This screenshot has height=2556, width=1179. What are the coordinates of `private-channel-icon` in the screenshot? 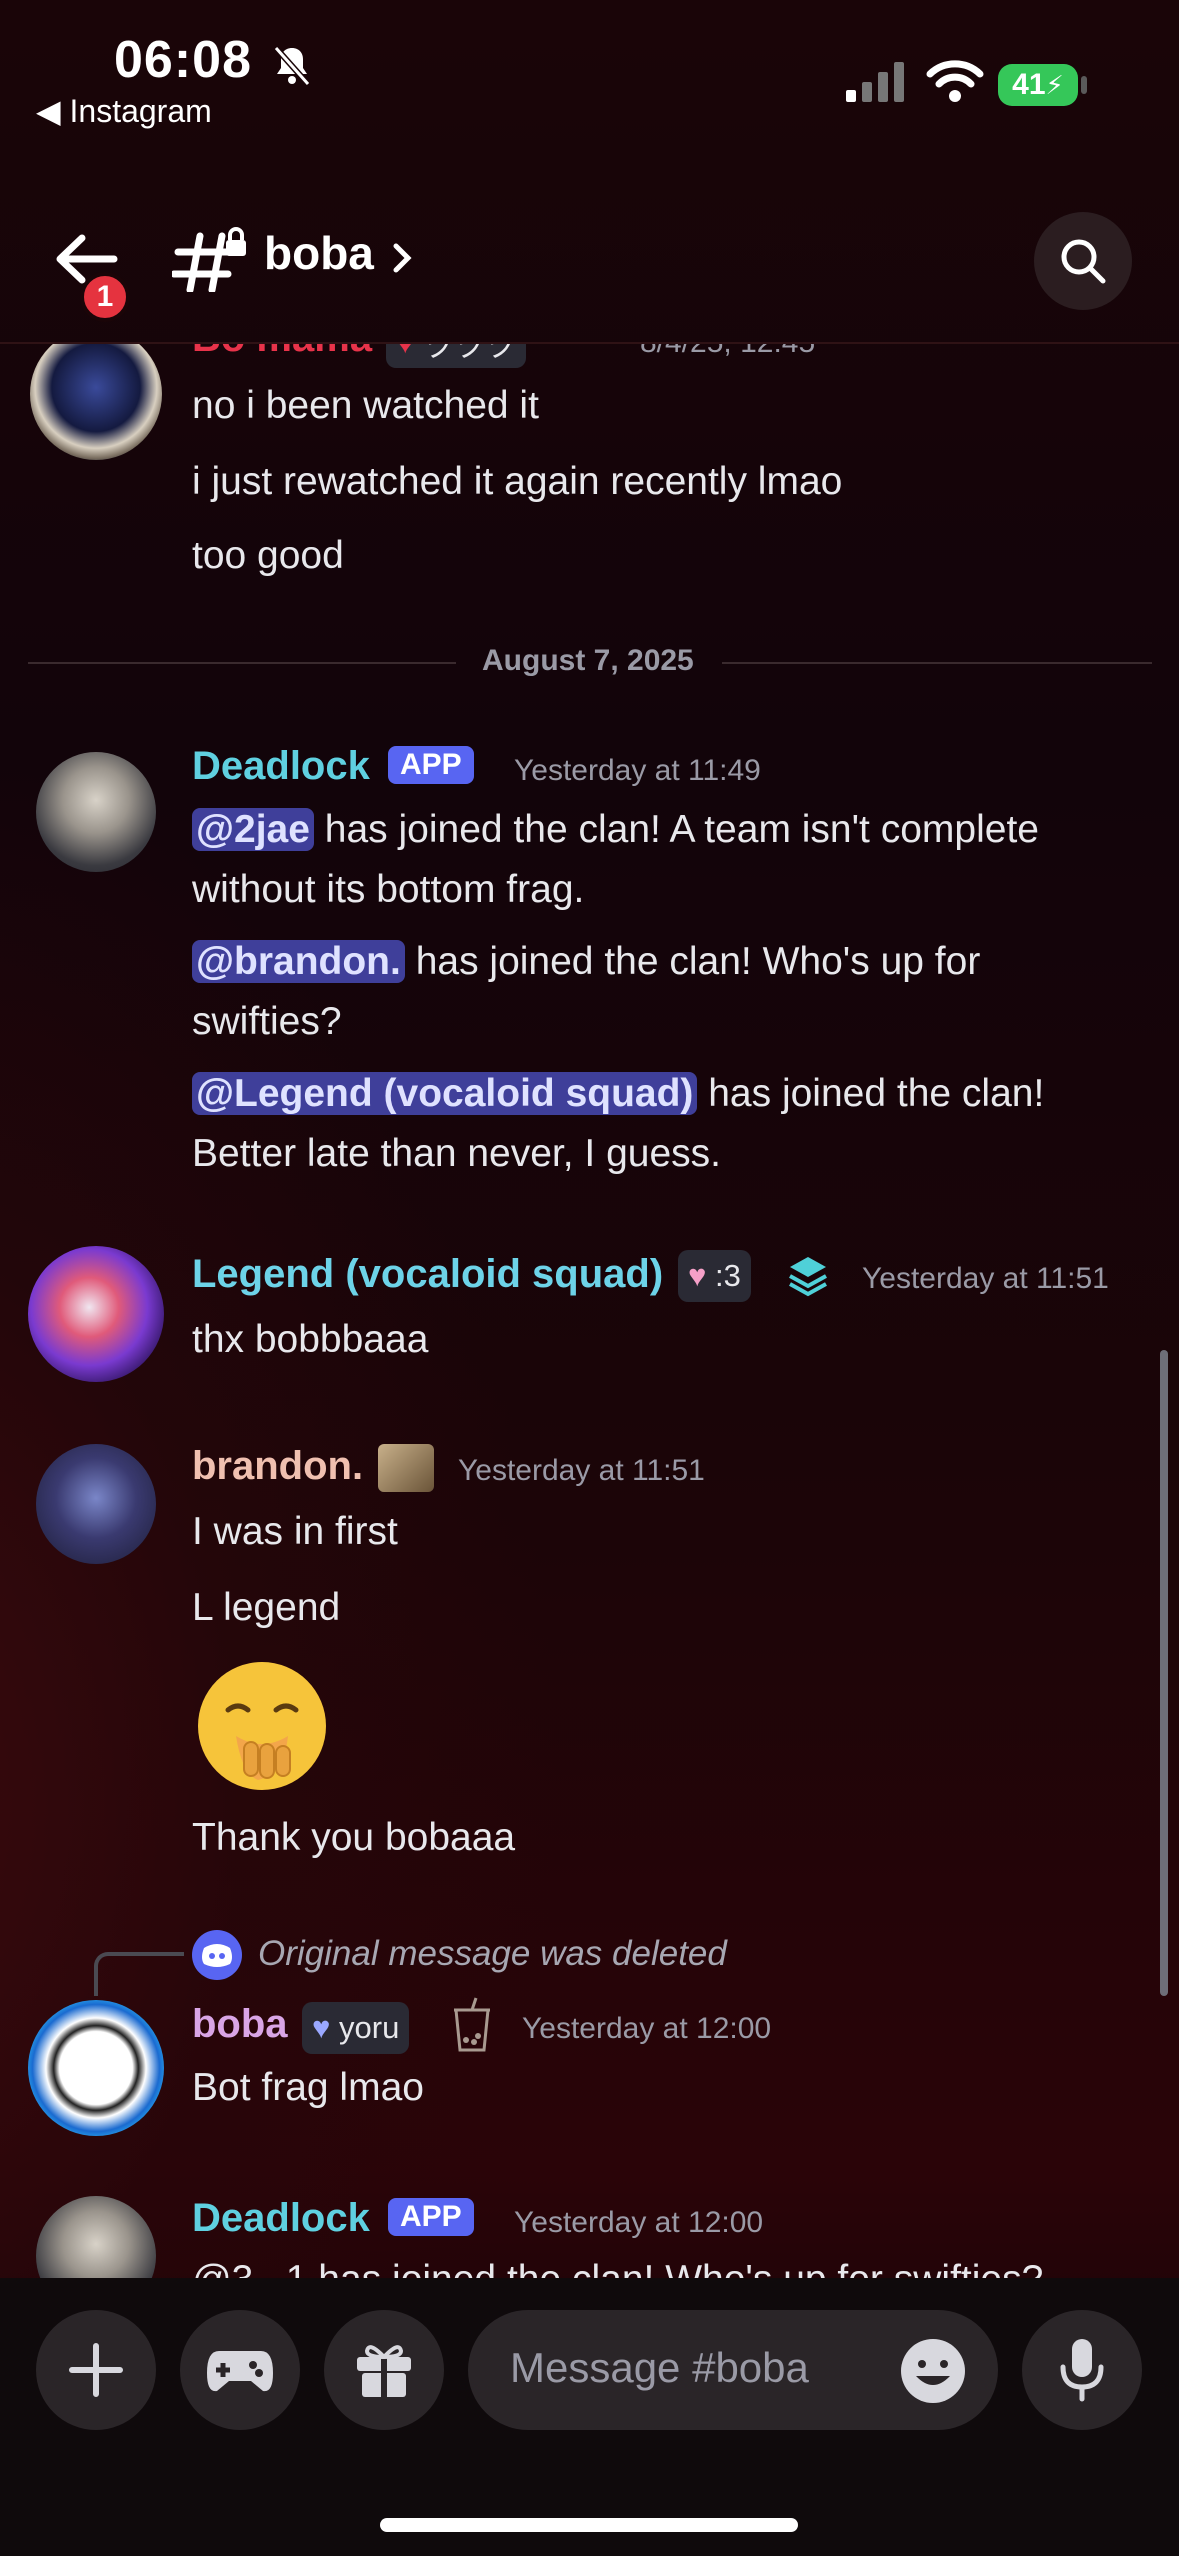 It's located at (209, 259).